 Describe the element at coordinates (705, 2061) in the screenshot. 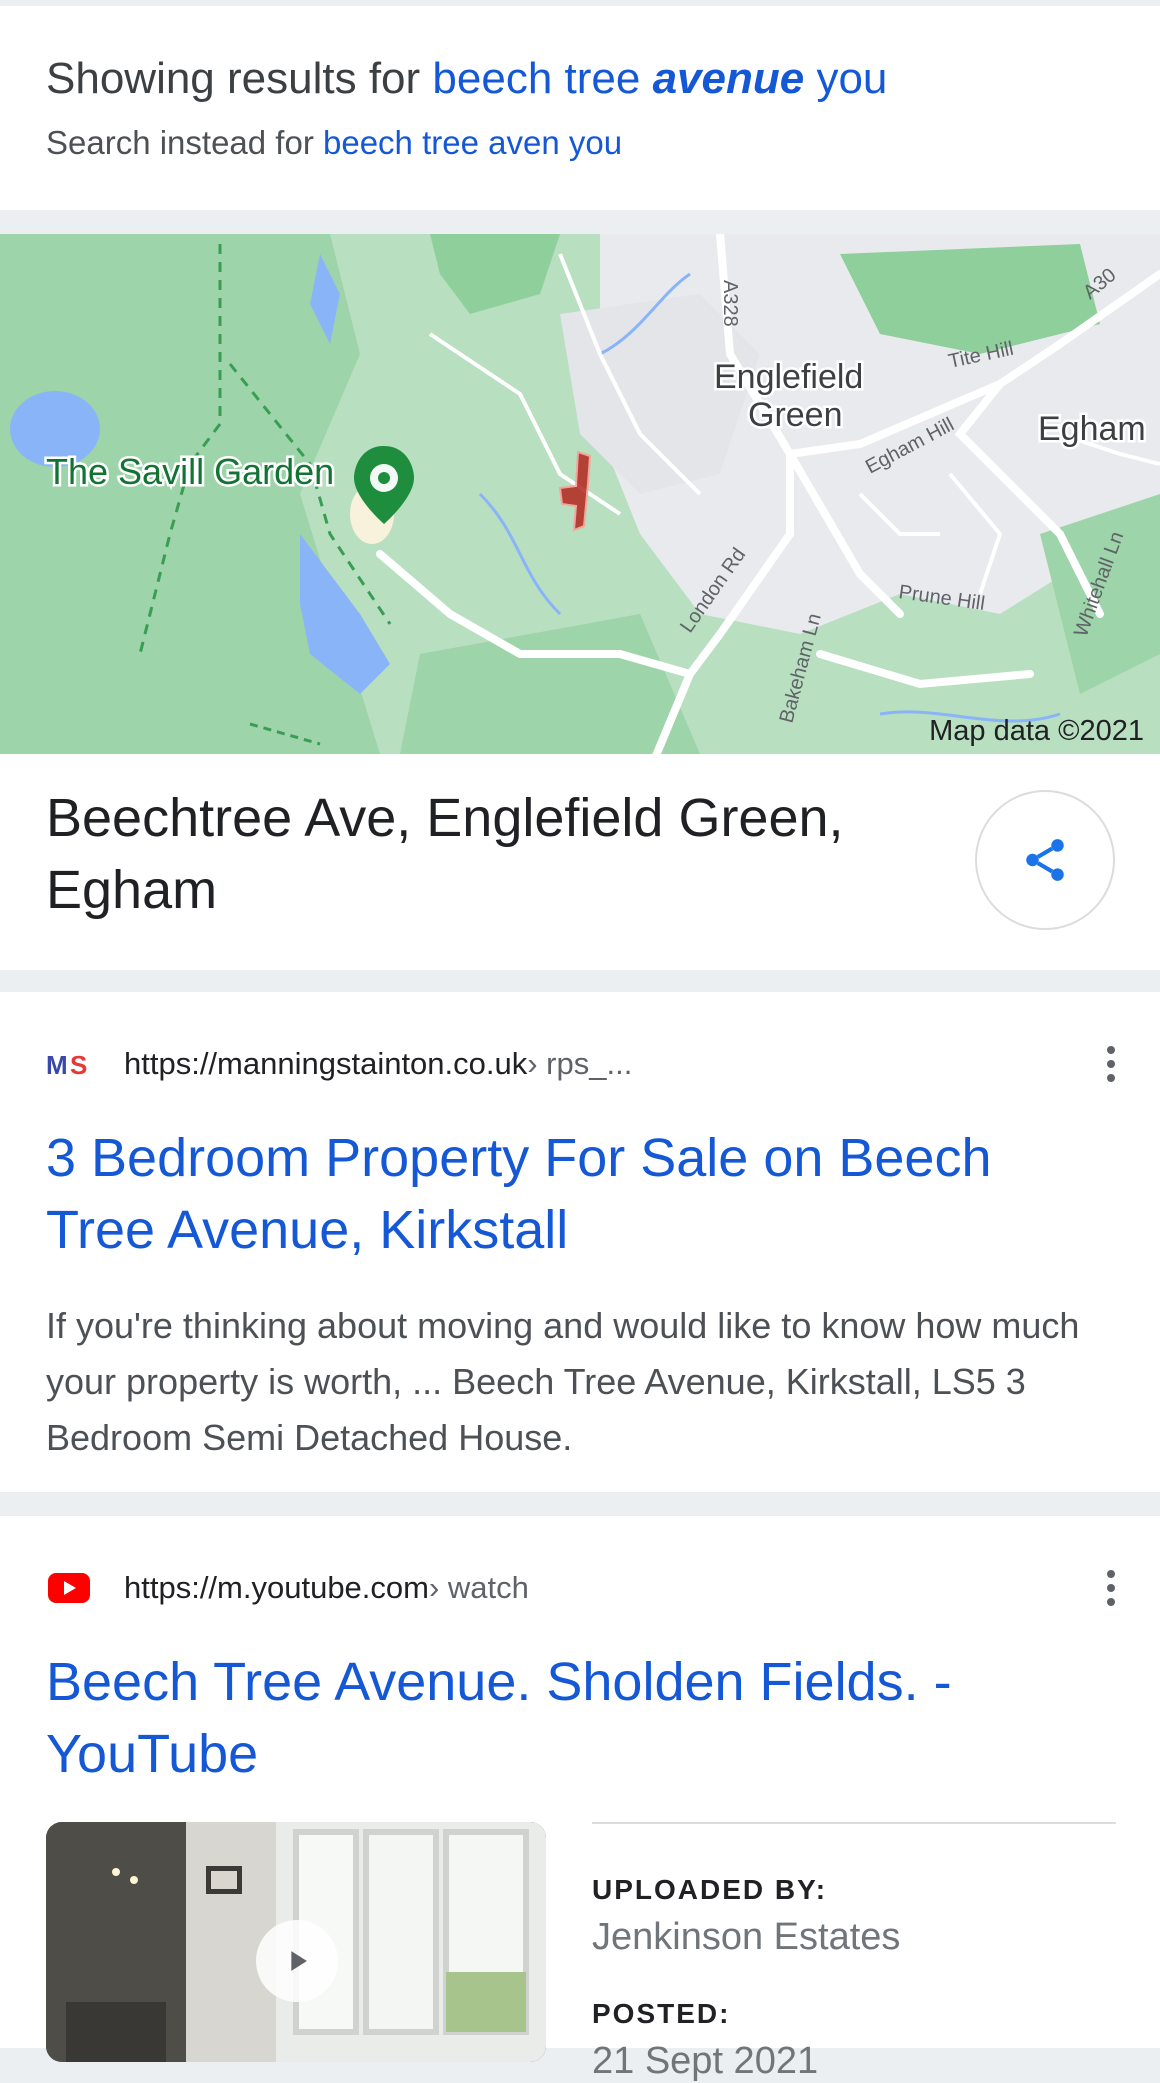

I see `posted-value: 21 Sept 2021` at that location.